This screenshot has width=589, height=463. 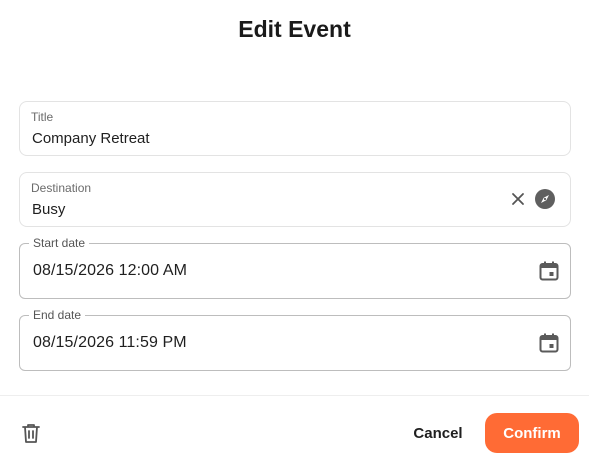 What do you see at coordinates (295, 339) in the screenshot?
I see `end-date-field: End date 08/15/2026 11:59 PM` at bounding box center [295, 339].